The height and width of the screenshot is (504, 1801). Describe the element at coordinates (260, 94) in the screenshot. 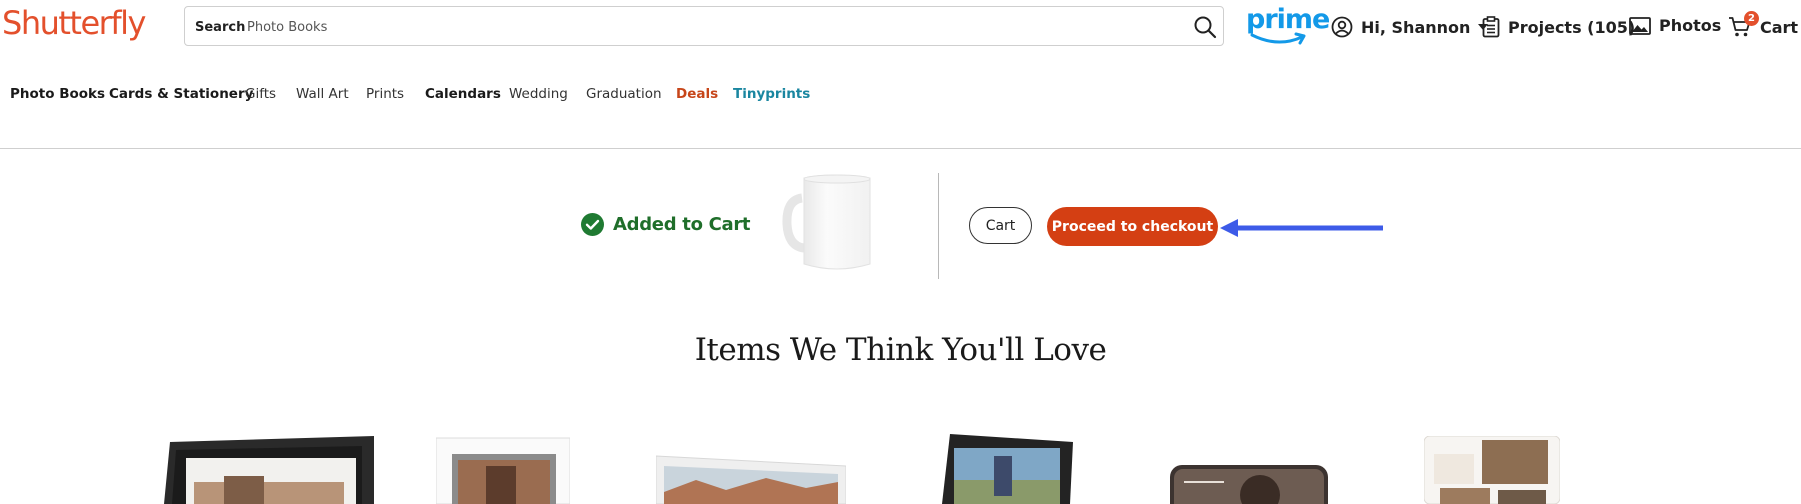

I see `nav-gifts: Gifts` at that location.